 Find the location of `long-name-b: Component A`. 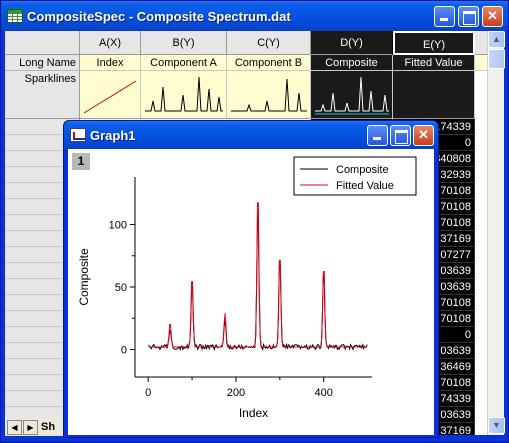

long-name-b: Component A is located at coordinates (184, 63).